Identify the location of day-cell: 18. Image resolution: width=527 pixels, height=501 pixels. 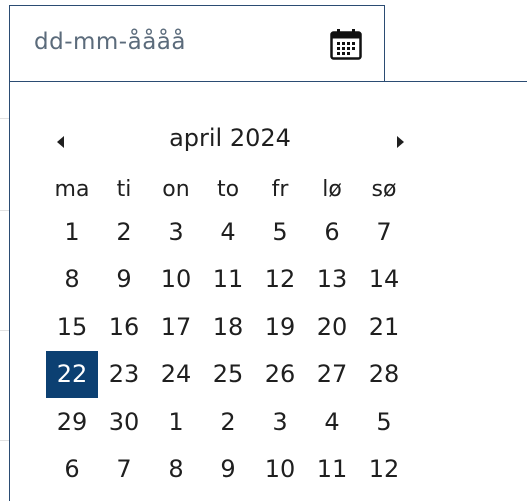
(228, 327).